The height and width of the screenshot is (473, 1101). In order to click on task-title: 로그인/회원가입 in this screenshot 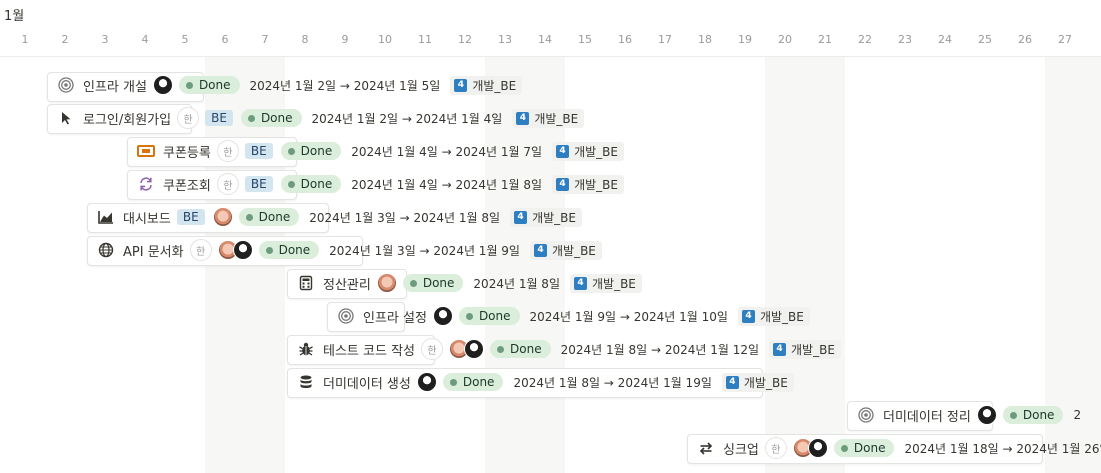, I will do `click(127, 120)`.